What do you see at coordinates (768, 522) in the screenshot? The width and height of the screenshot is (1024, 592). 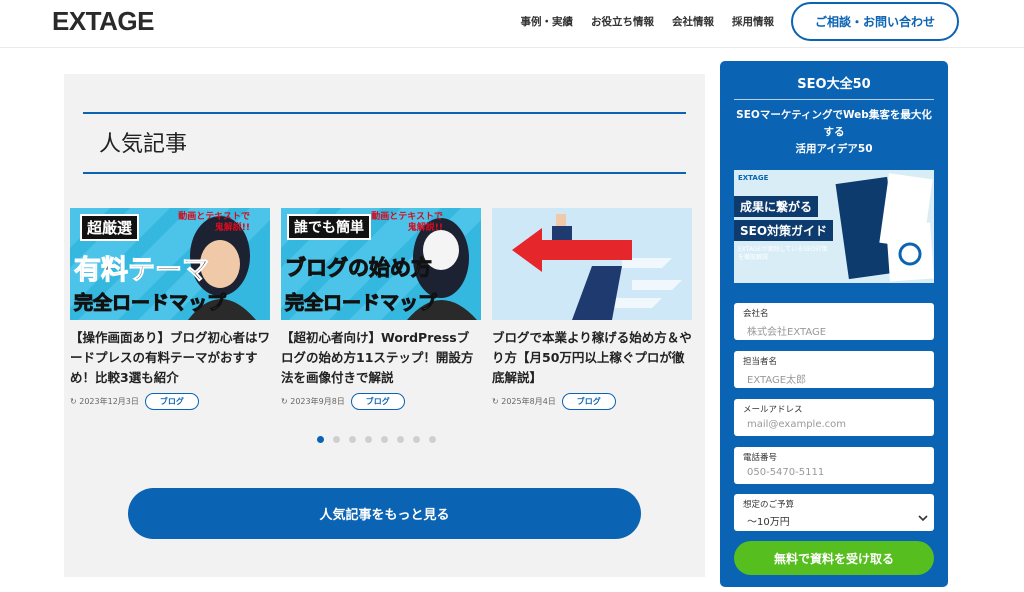 I see `selected-value: ～10万円` at bounding box center [768, 522].